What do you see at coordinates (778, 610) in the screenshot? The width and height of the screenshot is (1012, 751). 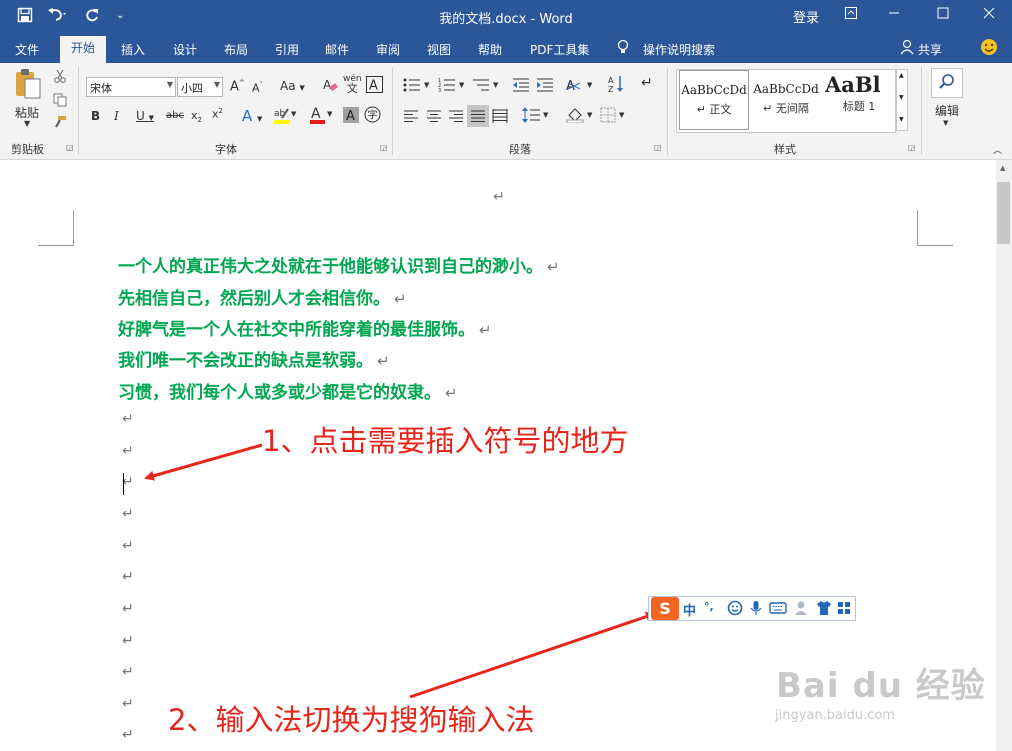 I see `keyboard-icon` at bounding box center [778, 610].